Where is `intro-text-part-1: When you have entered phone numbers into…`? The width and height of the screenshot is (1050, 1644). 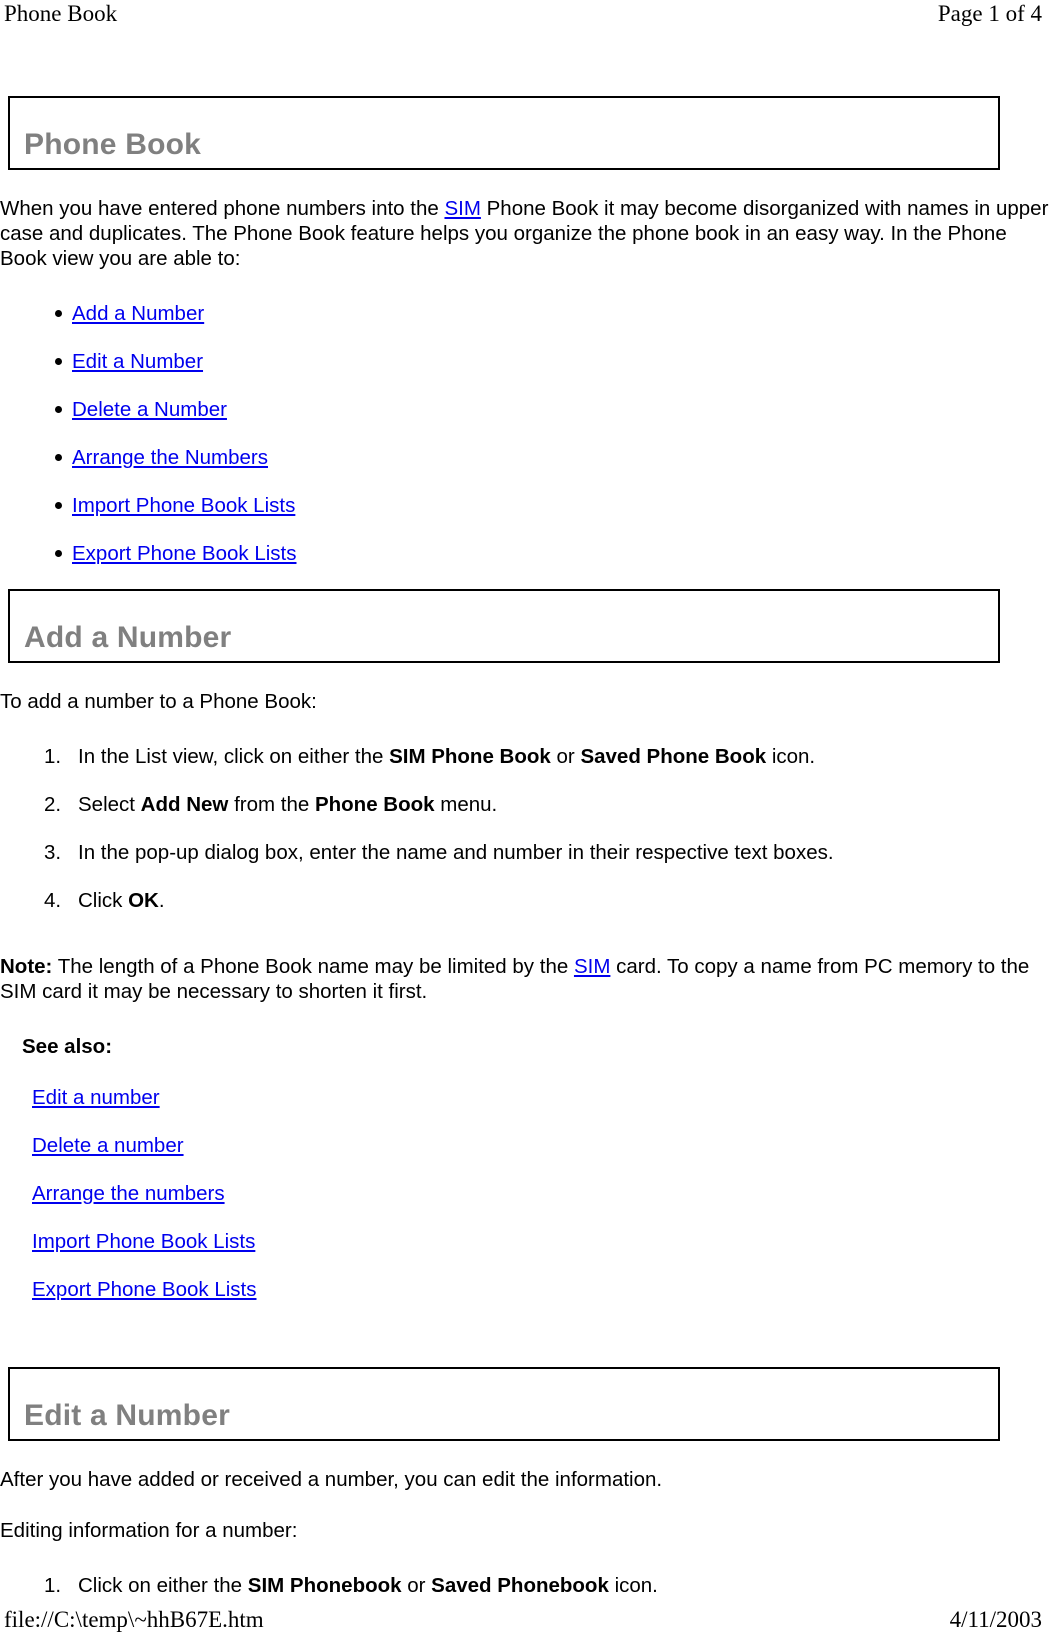 intro-text-part-1: When you have entered phone numbers into… is located at coordinates (222, 208).